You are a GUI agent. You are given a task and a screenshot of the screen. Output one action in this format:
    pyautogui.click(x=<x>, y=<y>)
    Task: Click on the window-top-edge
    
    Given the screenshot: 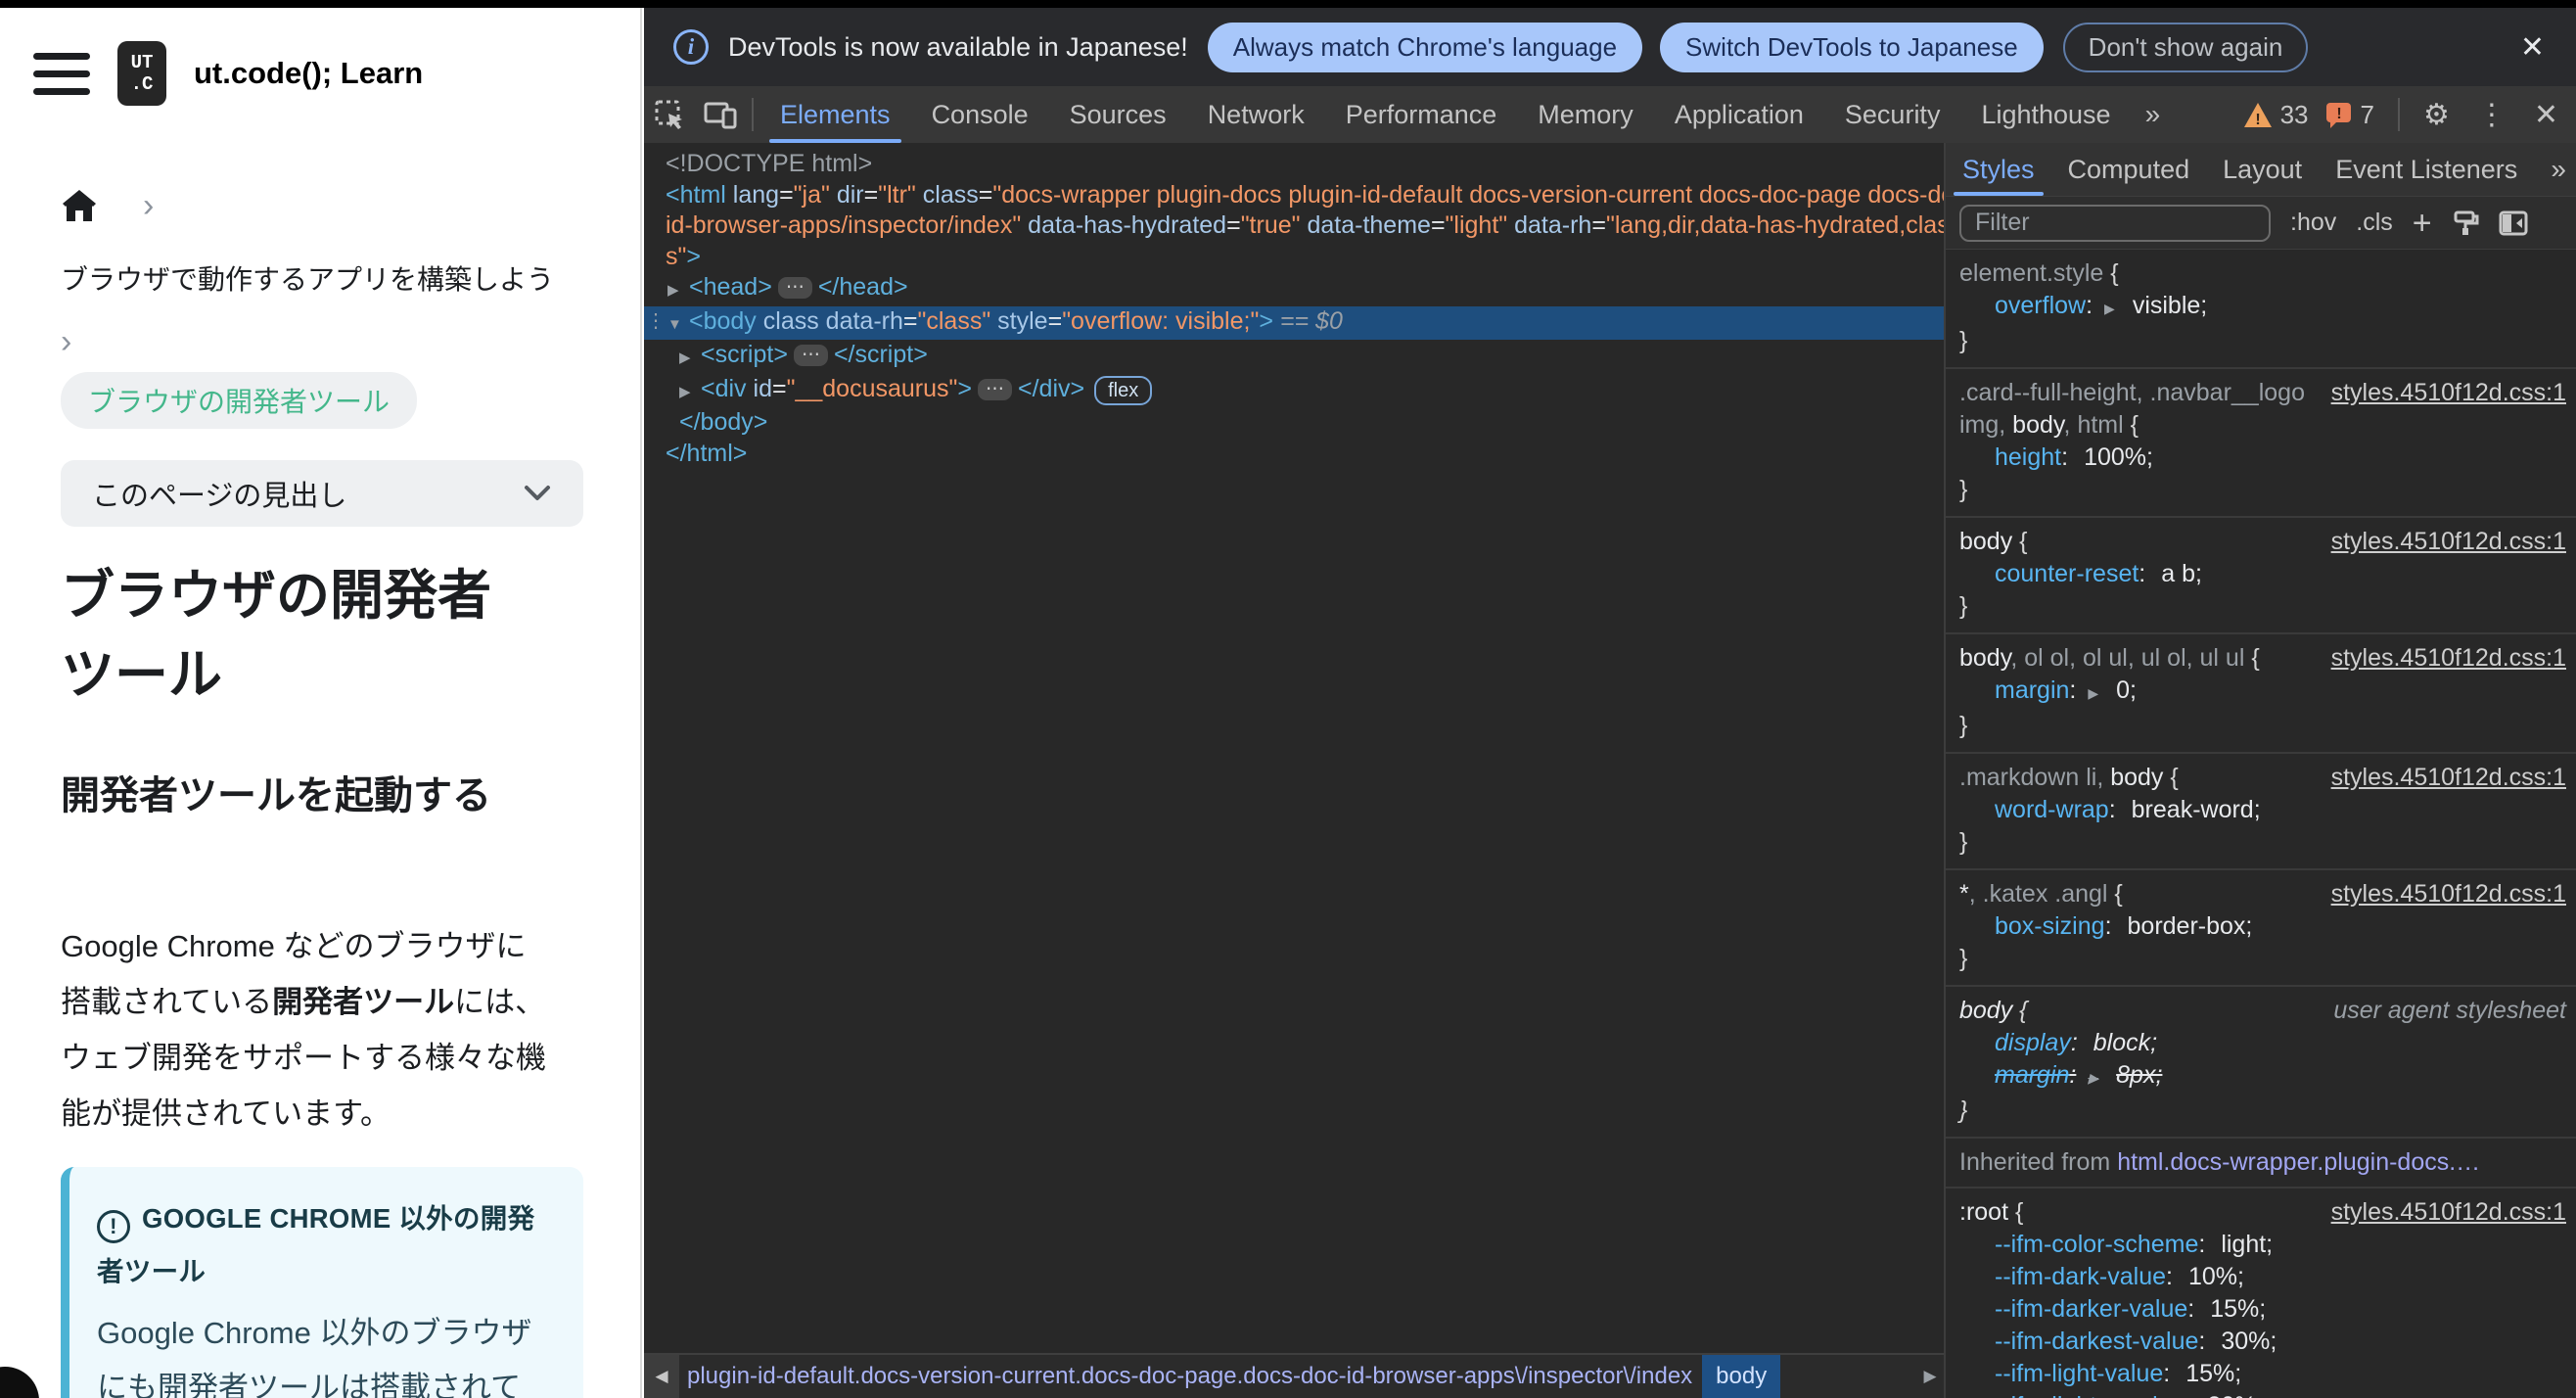 What is the action you would take?
    pyautogui.click(x=1288, y=4)
    